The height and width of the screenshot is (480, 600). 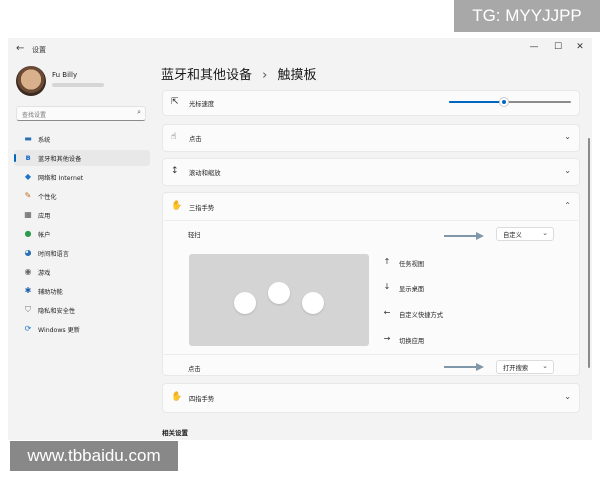 What do you see at coordinates (387, 312) in the screenshot?
I see `arrow-left-icon: ←` at bounding box center [387, 312].